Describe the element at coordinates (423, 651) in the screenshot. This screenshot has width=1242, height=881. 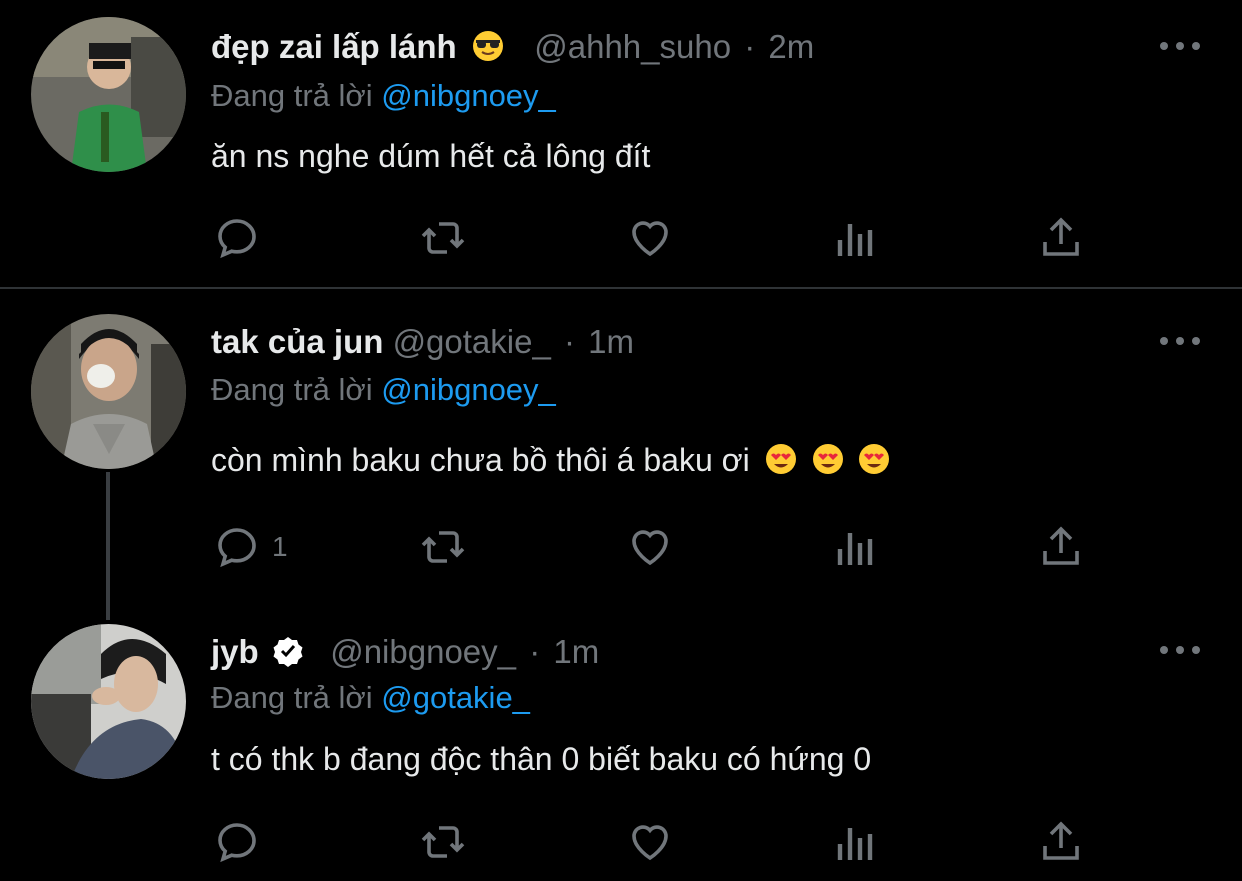
I see `handle: @nibgnoey_` at that location.